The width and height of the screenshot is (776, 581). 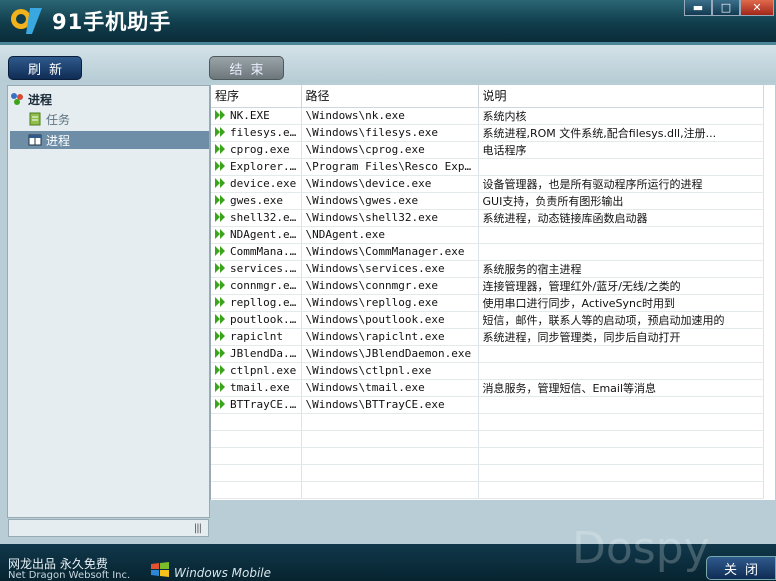 I want to click on sidebar-item-process: 进程, so click(x=109, y=140).